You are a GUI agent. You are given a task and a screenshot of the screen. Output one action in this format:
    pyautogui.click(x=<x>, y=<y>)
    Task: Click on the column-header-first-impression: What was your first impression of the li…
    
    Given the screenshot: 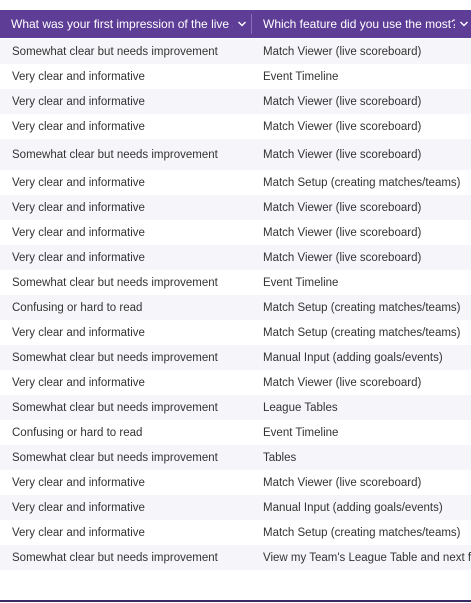 What is the action you would take?
    pyautogui.click(x=125, y=24)
    